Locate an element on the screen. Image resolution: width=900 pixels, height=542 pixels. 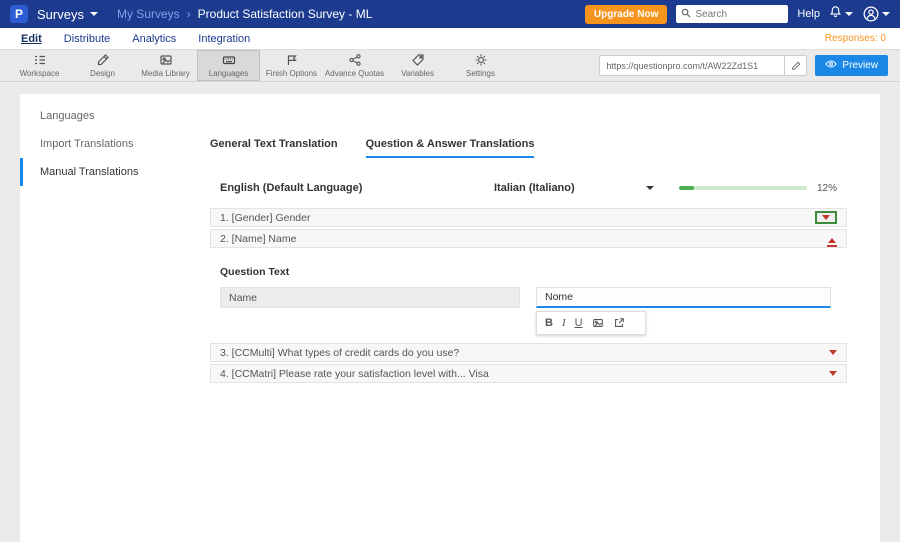
tool-label: Languages is located at coordinates (228, 73).